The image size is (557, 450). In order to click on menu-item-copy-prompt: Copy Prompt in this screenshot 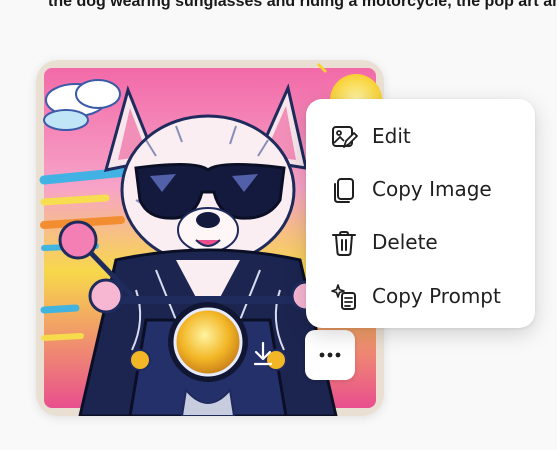, I will do `click(420, 296)`.